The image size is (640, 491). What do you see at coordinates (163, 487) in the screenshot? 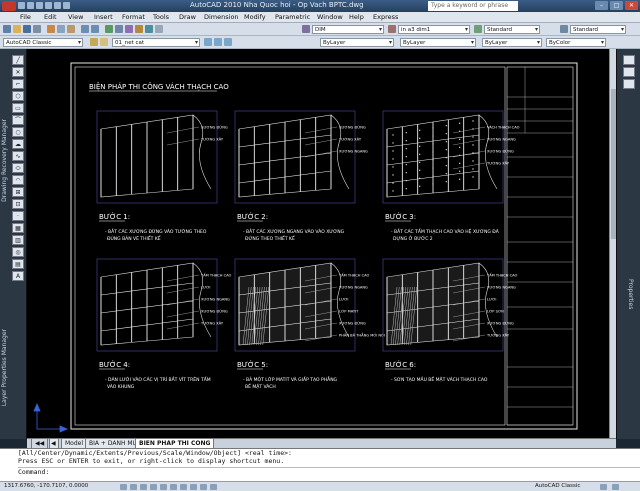
I see `osnap-icon` at bounding box center [163, 487].